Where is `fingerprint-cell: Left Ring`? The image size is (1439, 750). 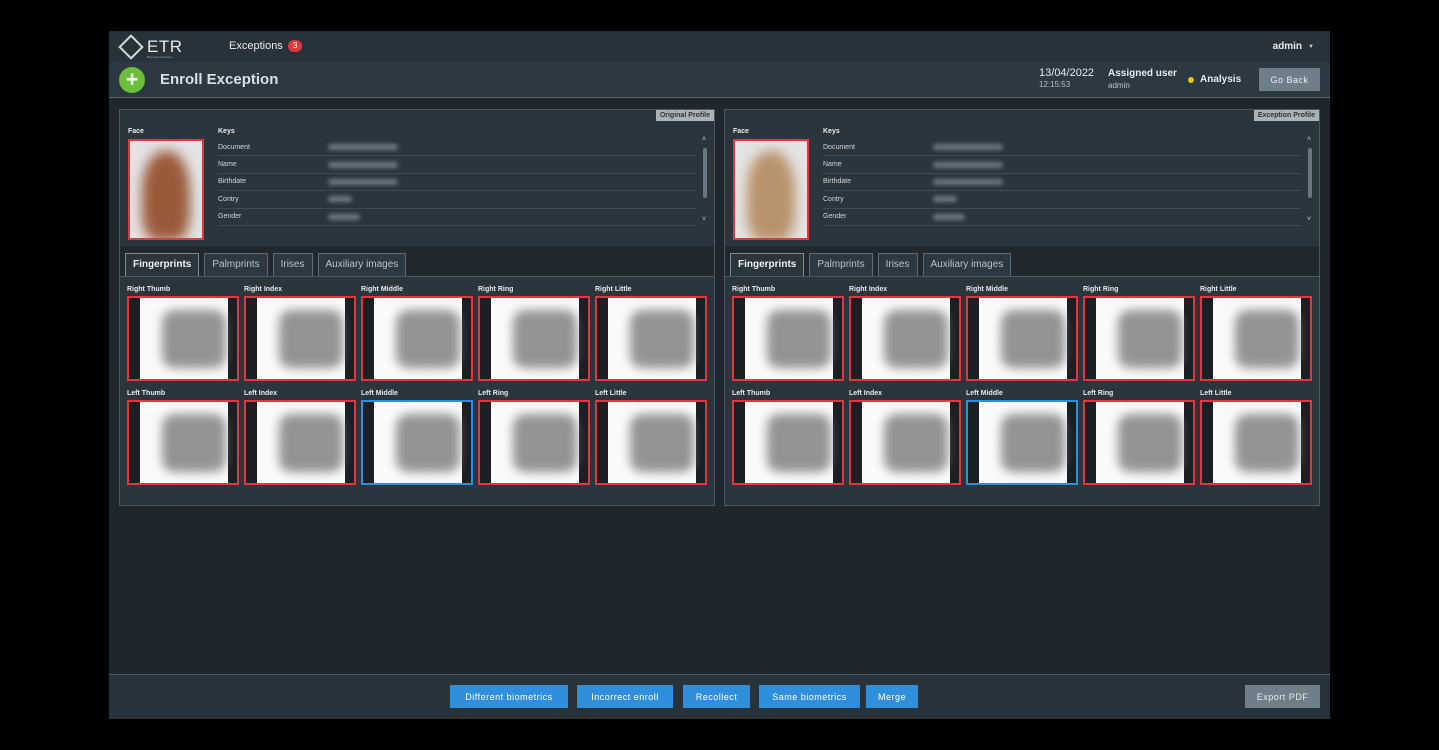 fingerprint-cell: Left Ring is located at coordinates (1139, 437).